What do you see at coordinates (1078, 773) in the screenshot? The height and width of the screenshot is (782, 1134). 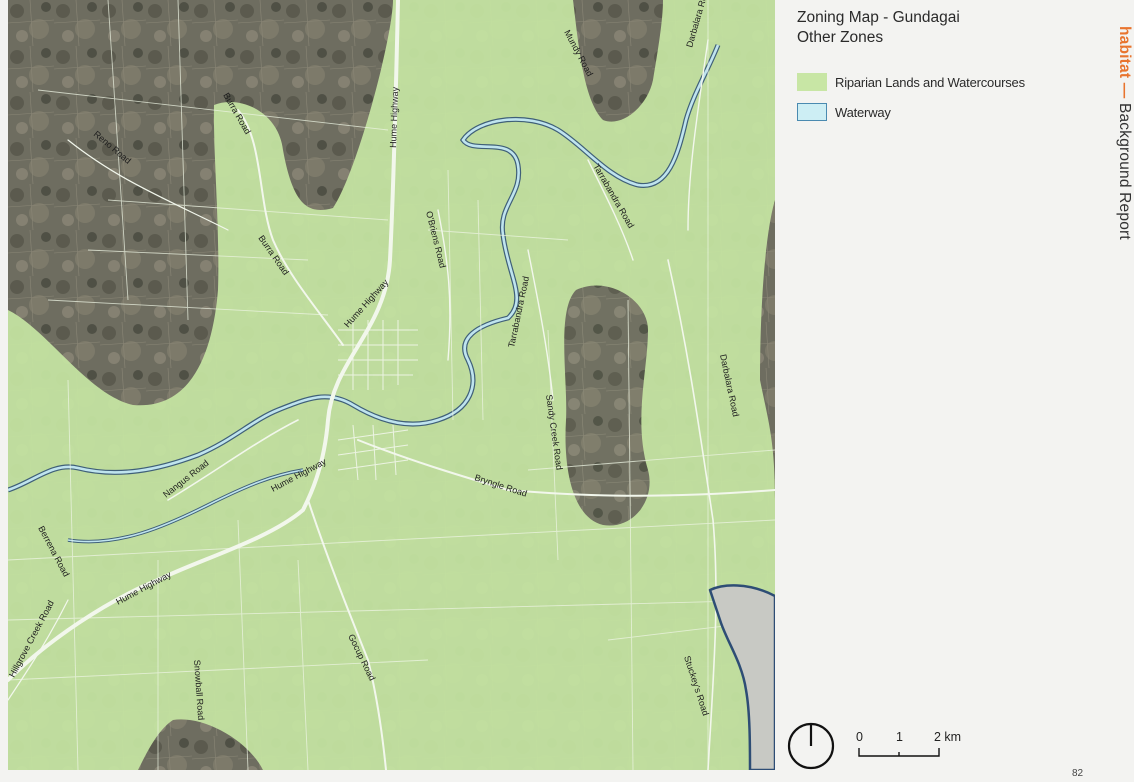 I see `page-number: 82` at bounding box center [1078, 773].